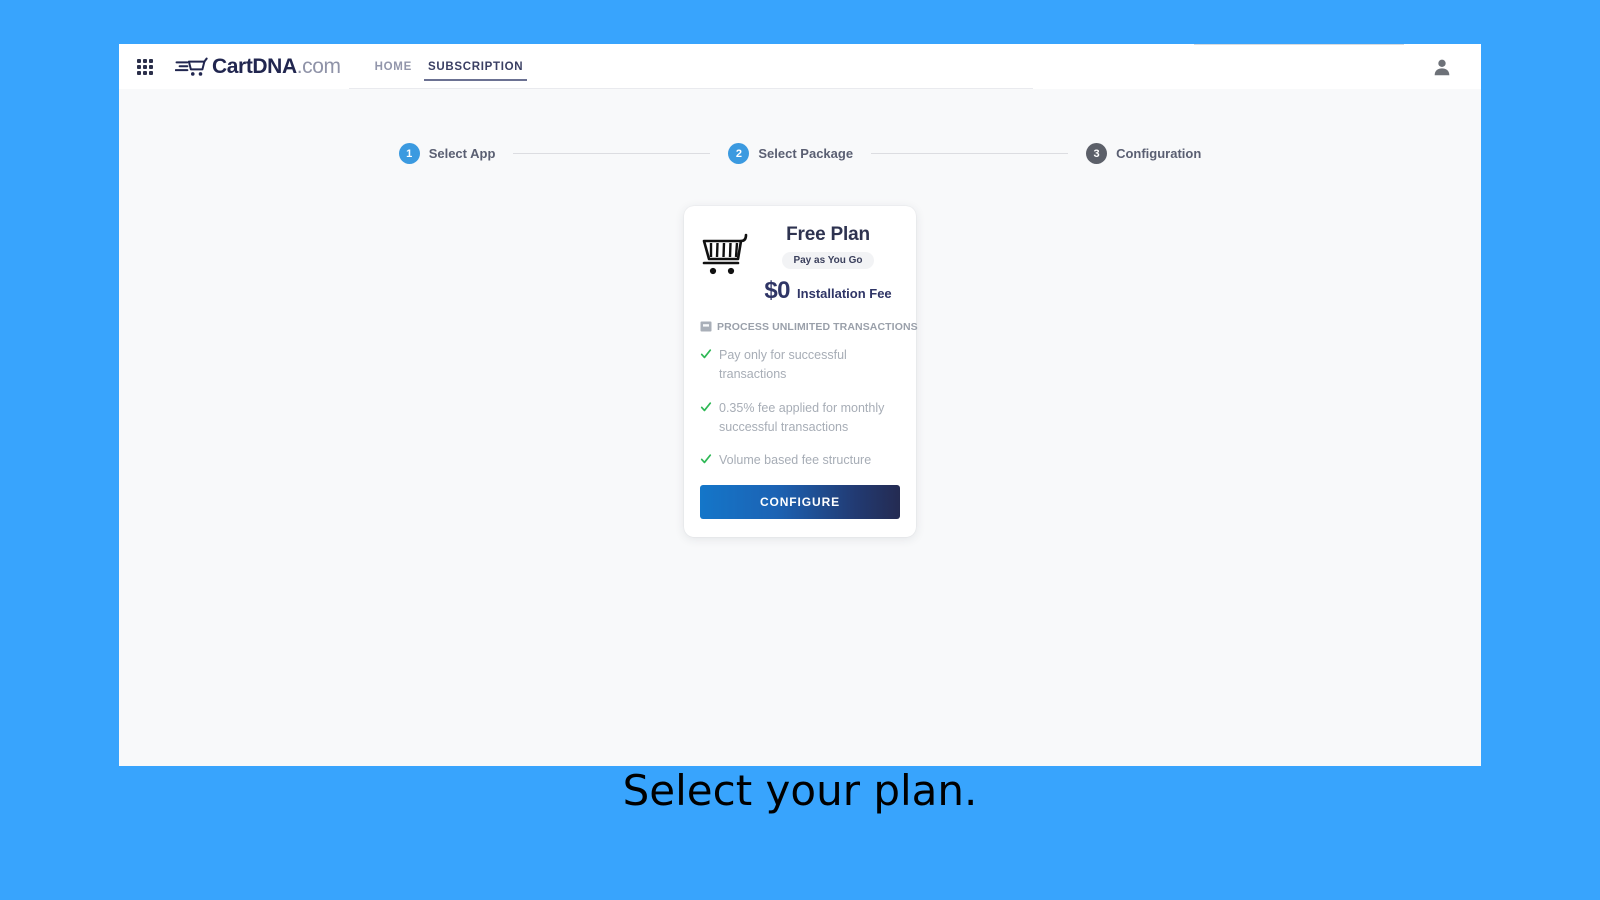  Describe the element at coordinates (145, 66) in the screenshot. I see `grid-apps-icon` at that location.